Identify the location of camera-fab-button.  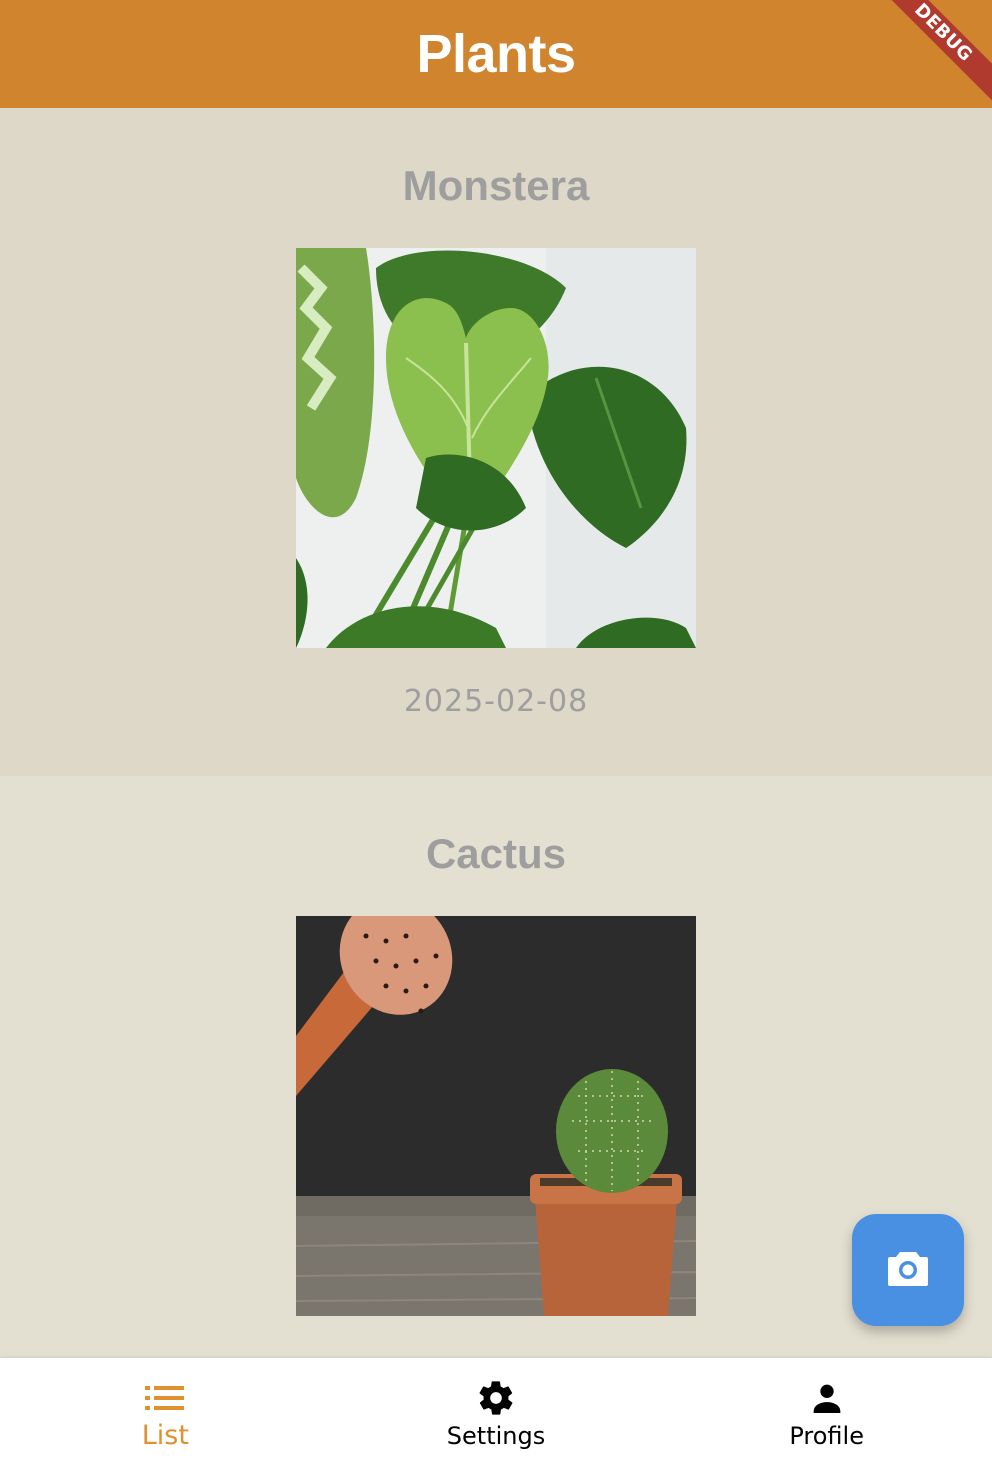
(908, 1270).